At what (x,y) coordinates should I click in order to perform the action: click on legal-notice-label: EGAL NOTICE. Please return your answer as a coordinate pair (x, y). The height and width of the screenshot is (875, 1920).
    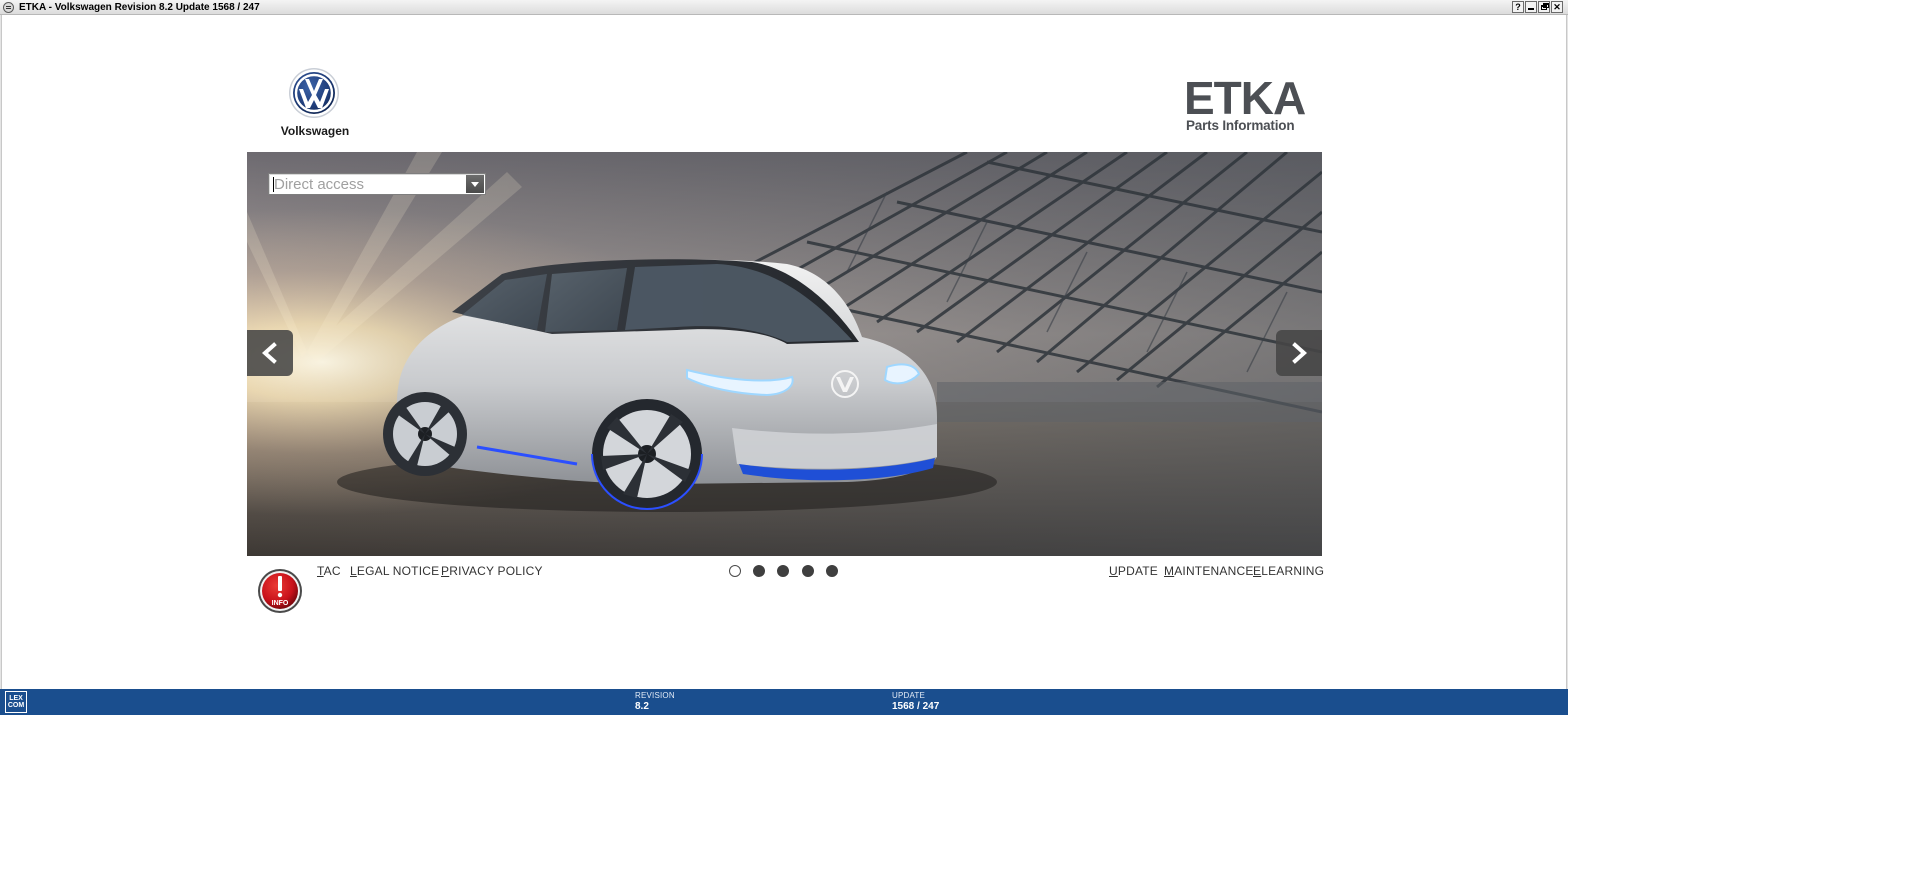
    Looking at the image, I should click on (398, 571).